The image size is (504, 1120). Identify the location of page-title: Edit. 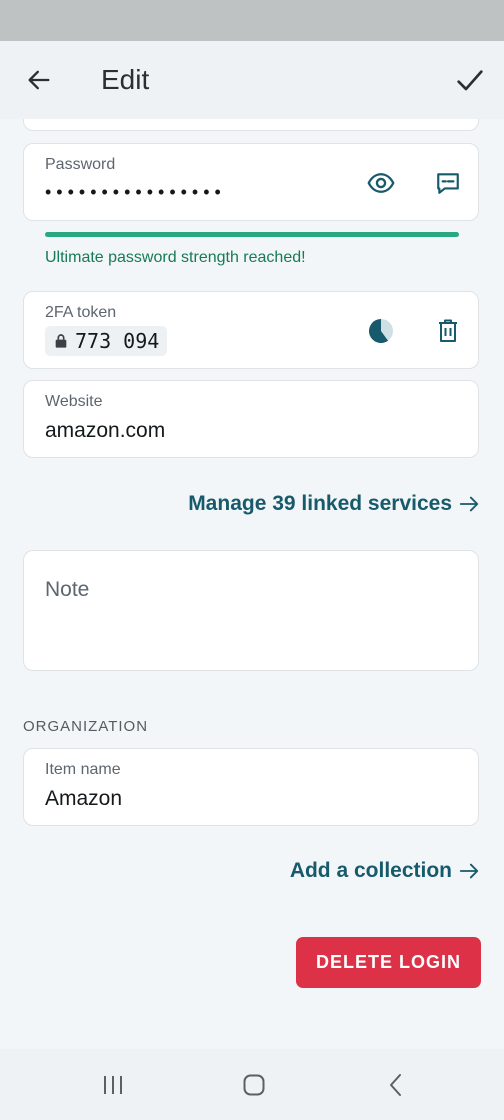
(125, 79).